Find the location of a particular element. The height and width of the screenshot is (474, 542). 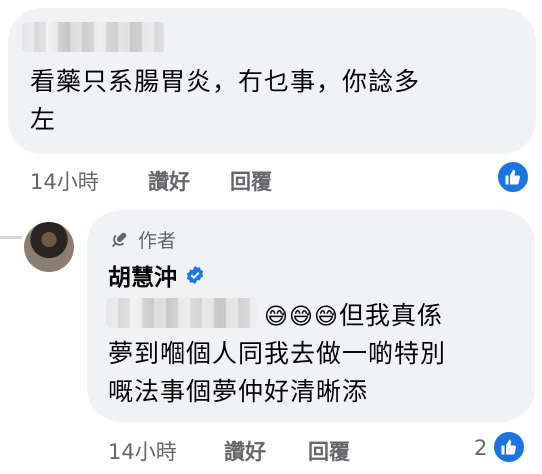

emoji-sweat-smile: 😅😅😅 is located at coordinates (301, 317).